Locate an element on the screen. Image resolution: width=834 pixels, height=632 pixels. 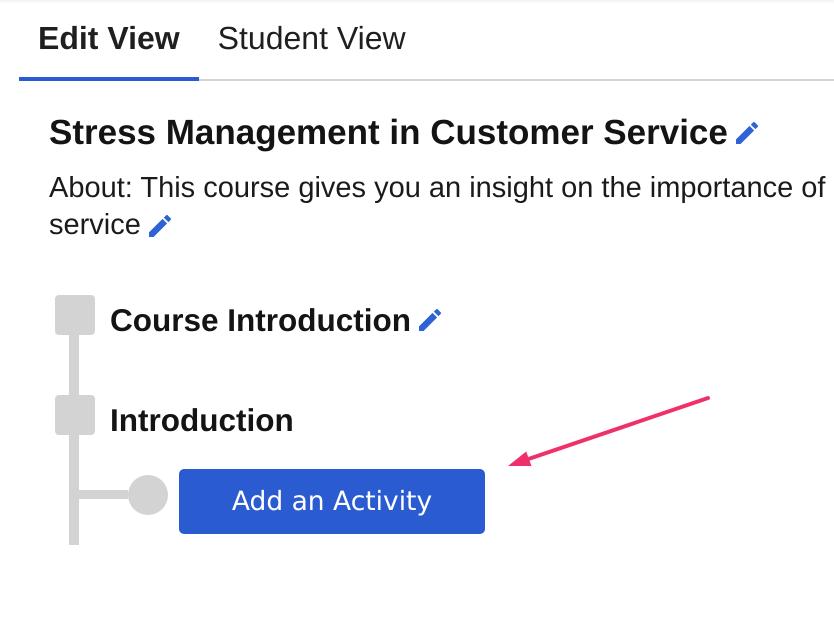
section-title: Introduction is located at coordinates (202, 420).